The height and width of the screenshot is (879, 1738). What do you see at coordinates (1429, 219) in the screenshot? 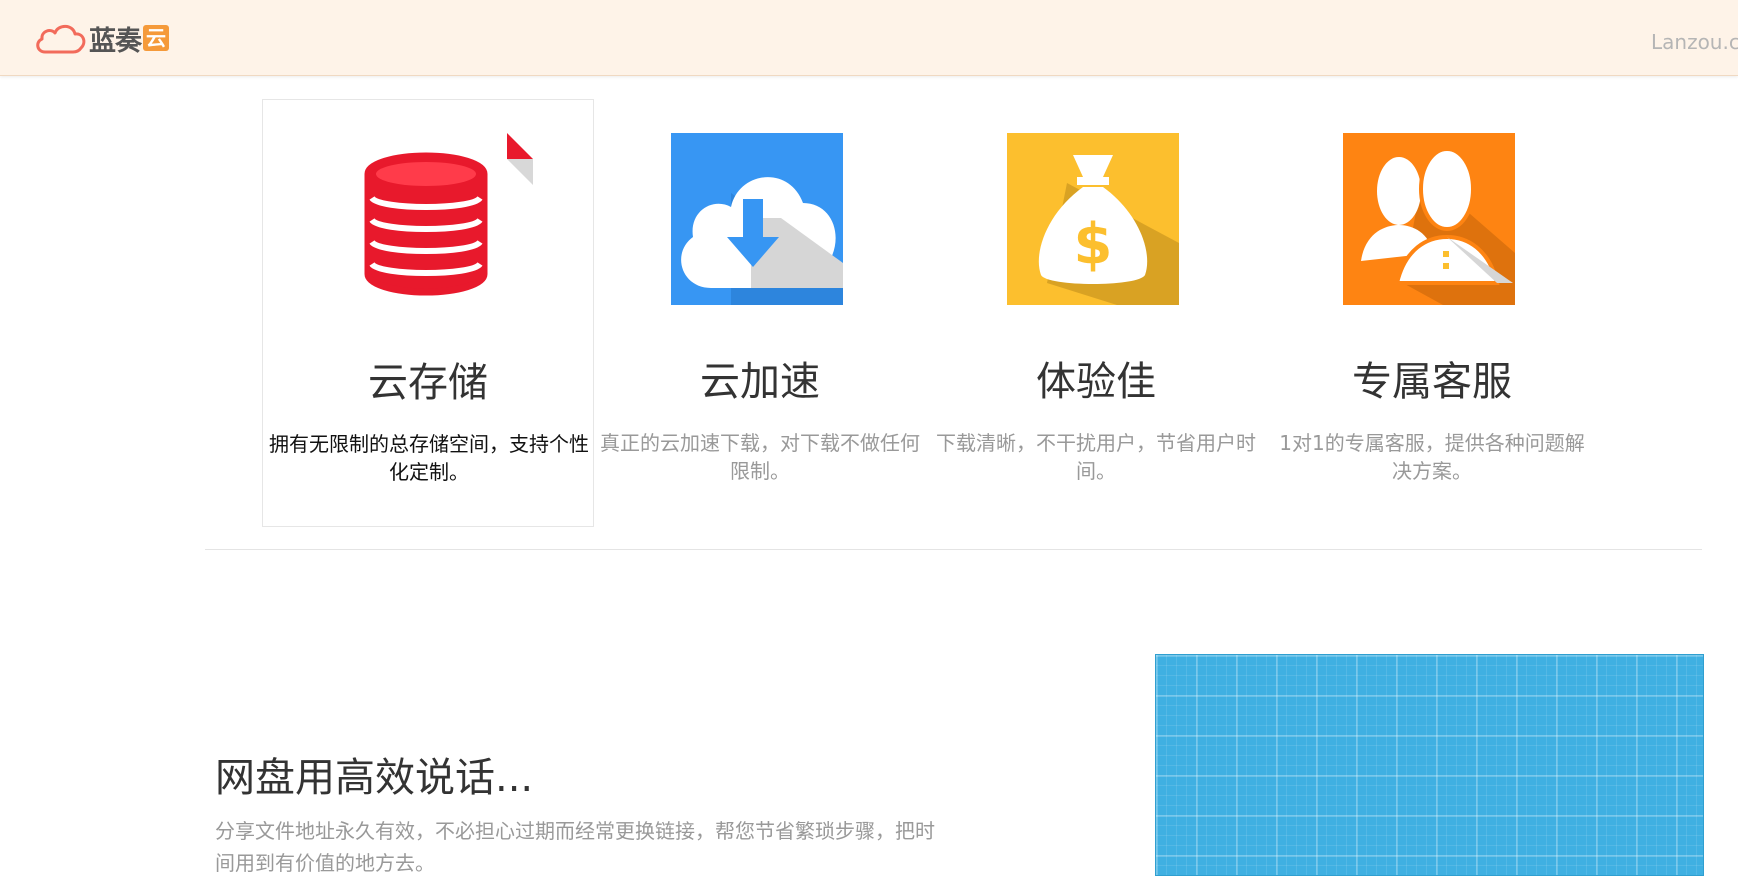
I see `users-support-icon` at bounding box center [1429, 219].